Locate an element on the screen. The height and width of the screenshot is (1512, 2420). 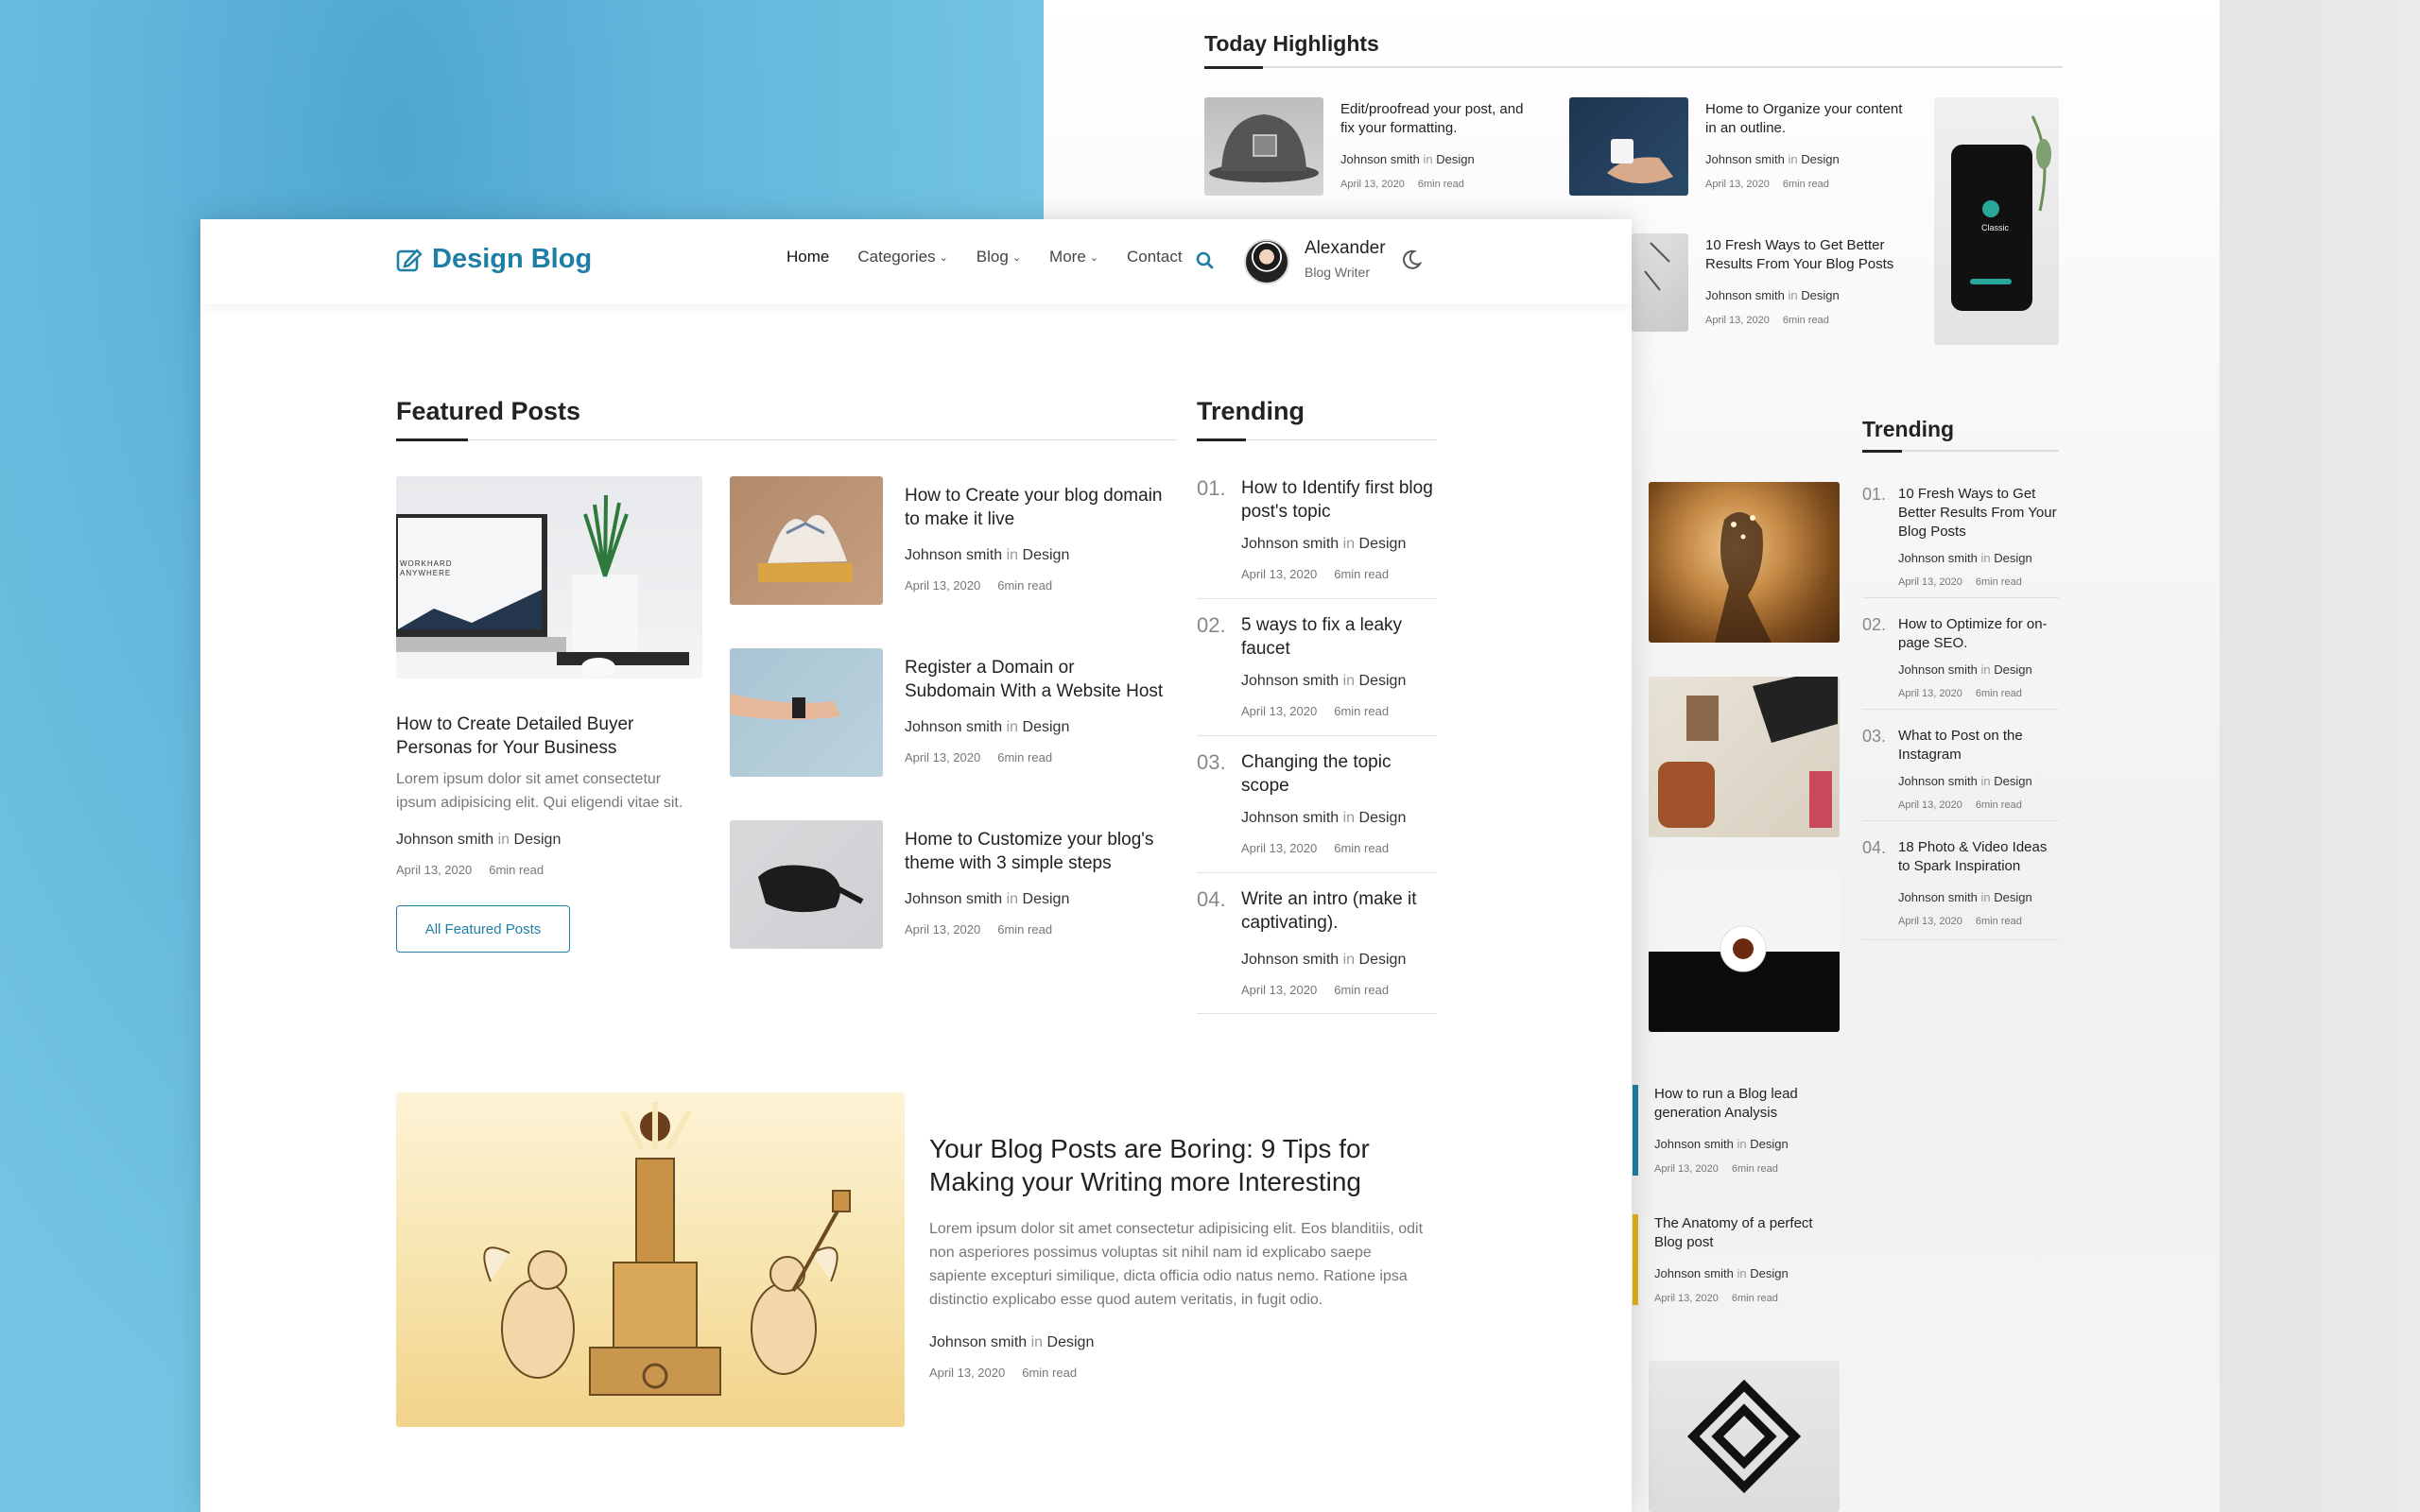
site-logo: Design Blog is located at coordinates (494, 259).